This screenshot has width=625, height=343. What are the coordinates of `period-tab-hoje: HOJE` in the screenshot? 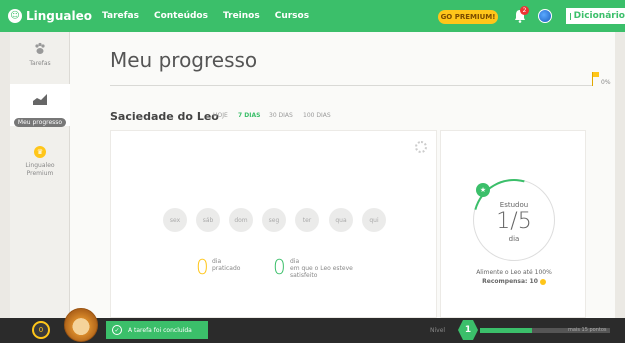 It's located at (220, 115).